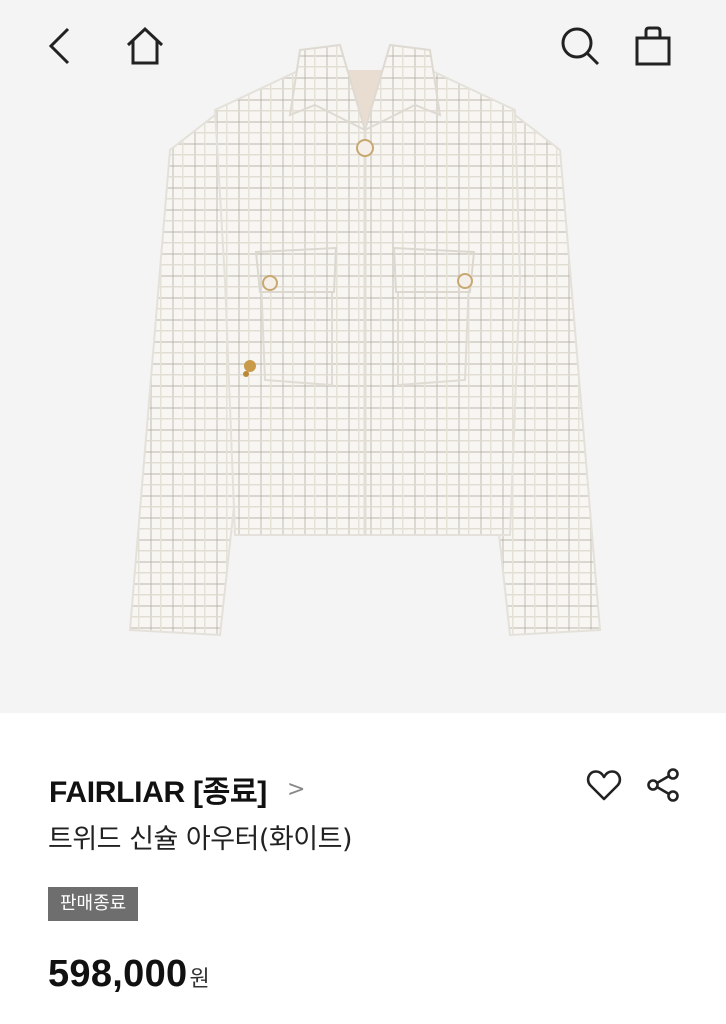 The height and width of the screenshot is (1024, 726). I want to click on search-button, so click(580, 46).